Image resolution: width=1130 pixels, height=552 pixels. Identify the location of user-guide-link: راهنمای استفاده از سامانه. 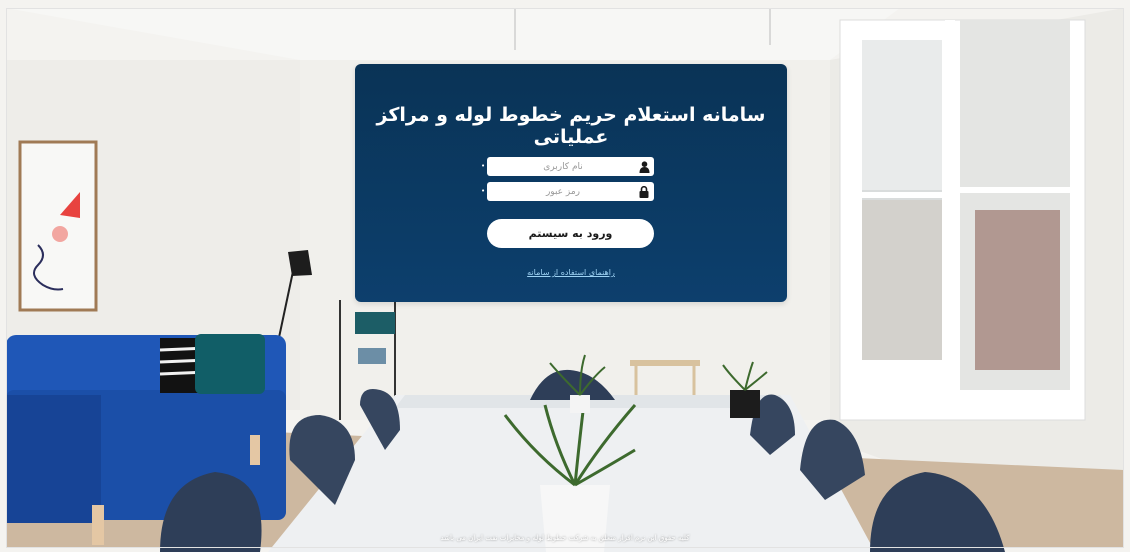
(571, 272).